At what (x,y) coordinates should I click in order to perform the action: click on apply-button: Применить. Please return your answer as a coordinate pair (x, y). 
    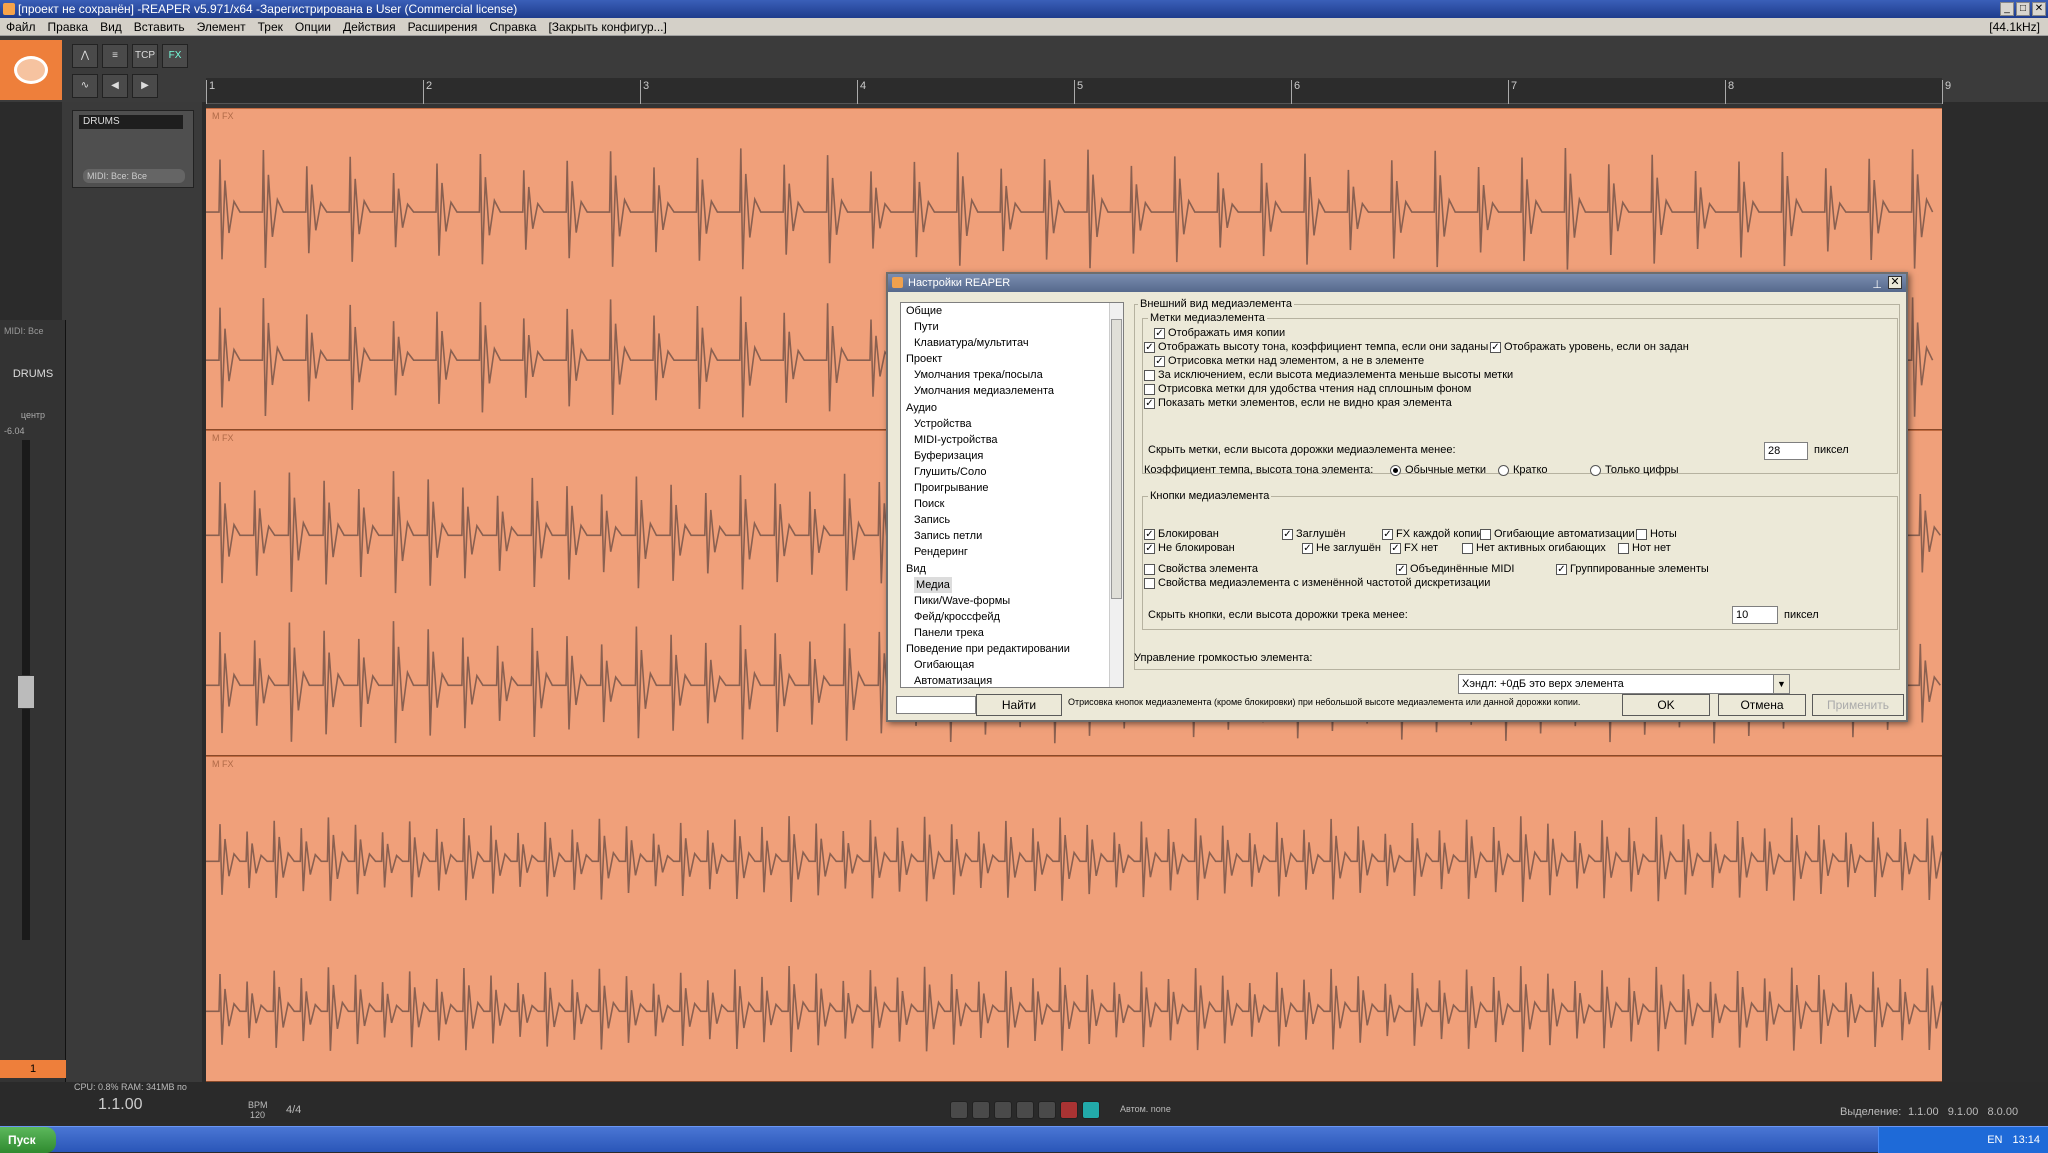
    Looking at the image, I should click on (1858, 705).